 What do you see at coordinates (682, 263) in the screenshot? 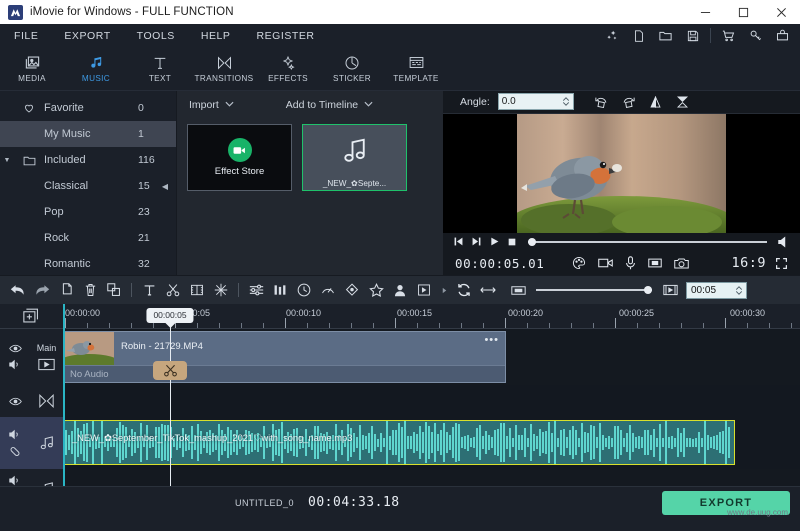
I see `snapshot-camera-icon` at bounding box center [682, 263].